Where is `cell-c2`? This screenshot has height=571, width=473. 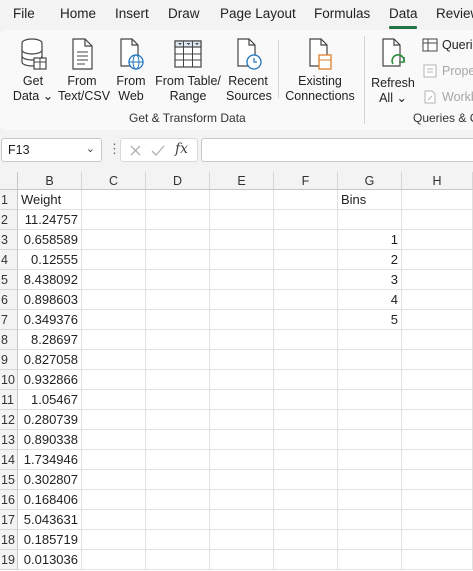 cell-c2 is located at coordinates (114, 220).